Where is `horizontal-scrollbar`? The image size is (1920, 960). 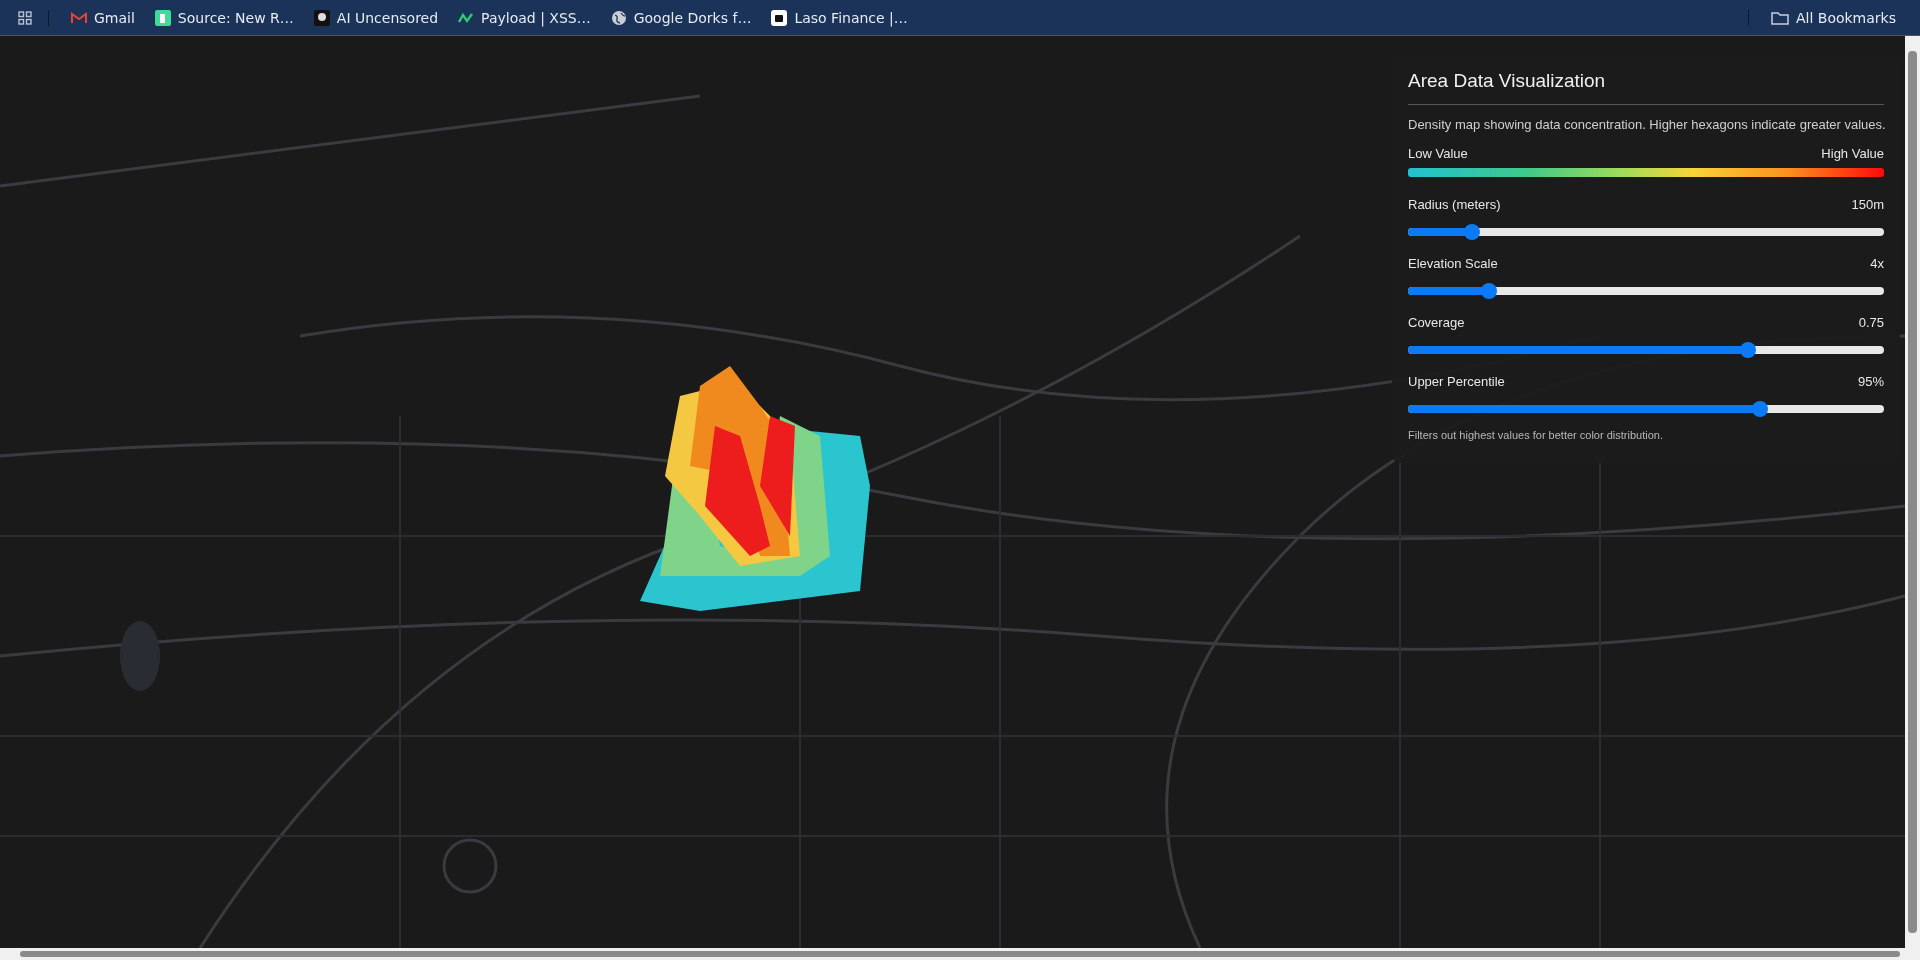
horizontal-scrollbar is located at coordinates (960, 954).